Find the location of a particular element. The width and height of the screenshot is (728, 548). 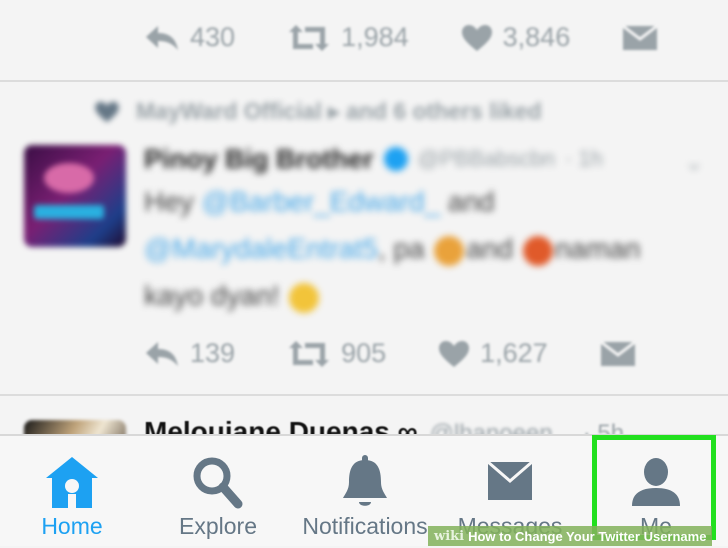

tweet-actions: 430 1,984 3,846 is located at coordinates (406, 37).